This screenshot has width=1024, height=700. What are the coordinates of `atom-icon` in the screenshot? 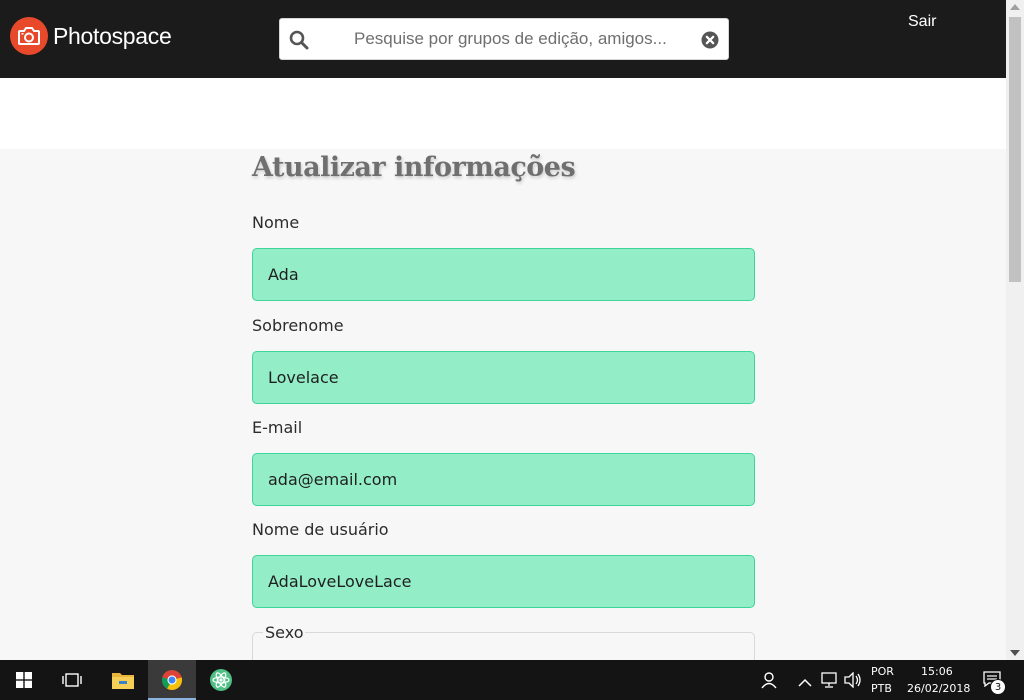 It's located at (221, 680).